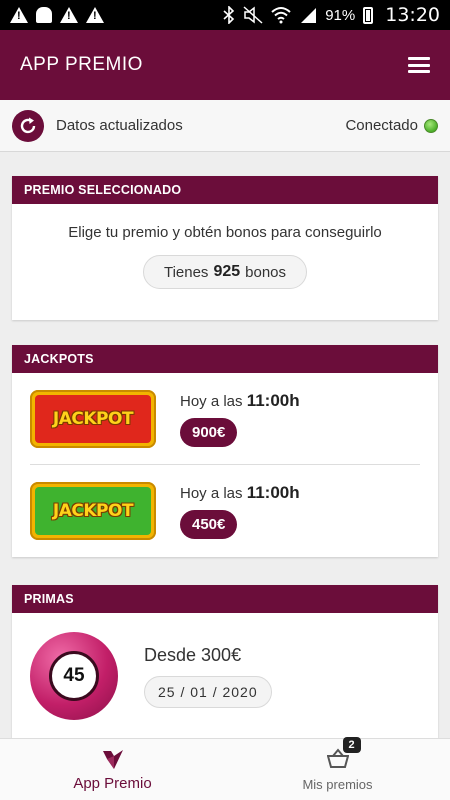 The image size is (450, 800). What do you see at coordinates (240, 511) in the screenshot?
I see `jackpot-info: Hoy a las 11:00h 450€` at bounding box center [240, 511].